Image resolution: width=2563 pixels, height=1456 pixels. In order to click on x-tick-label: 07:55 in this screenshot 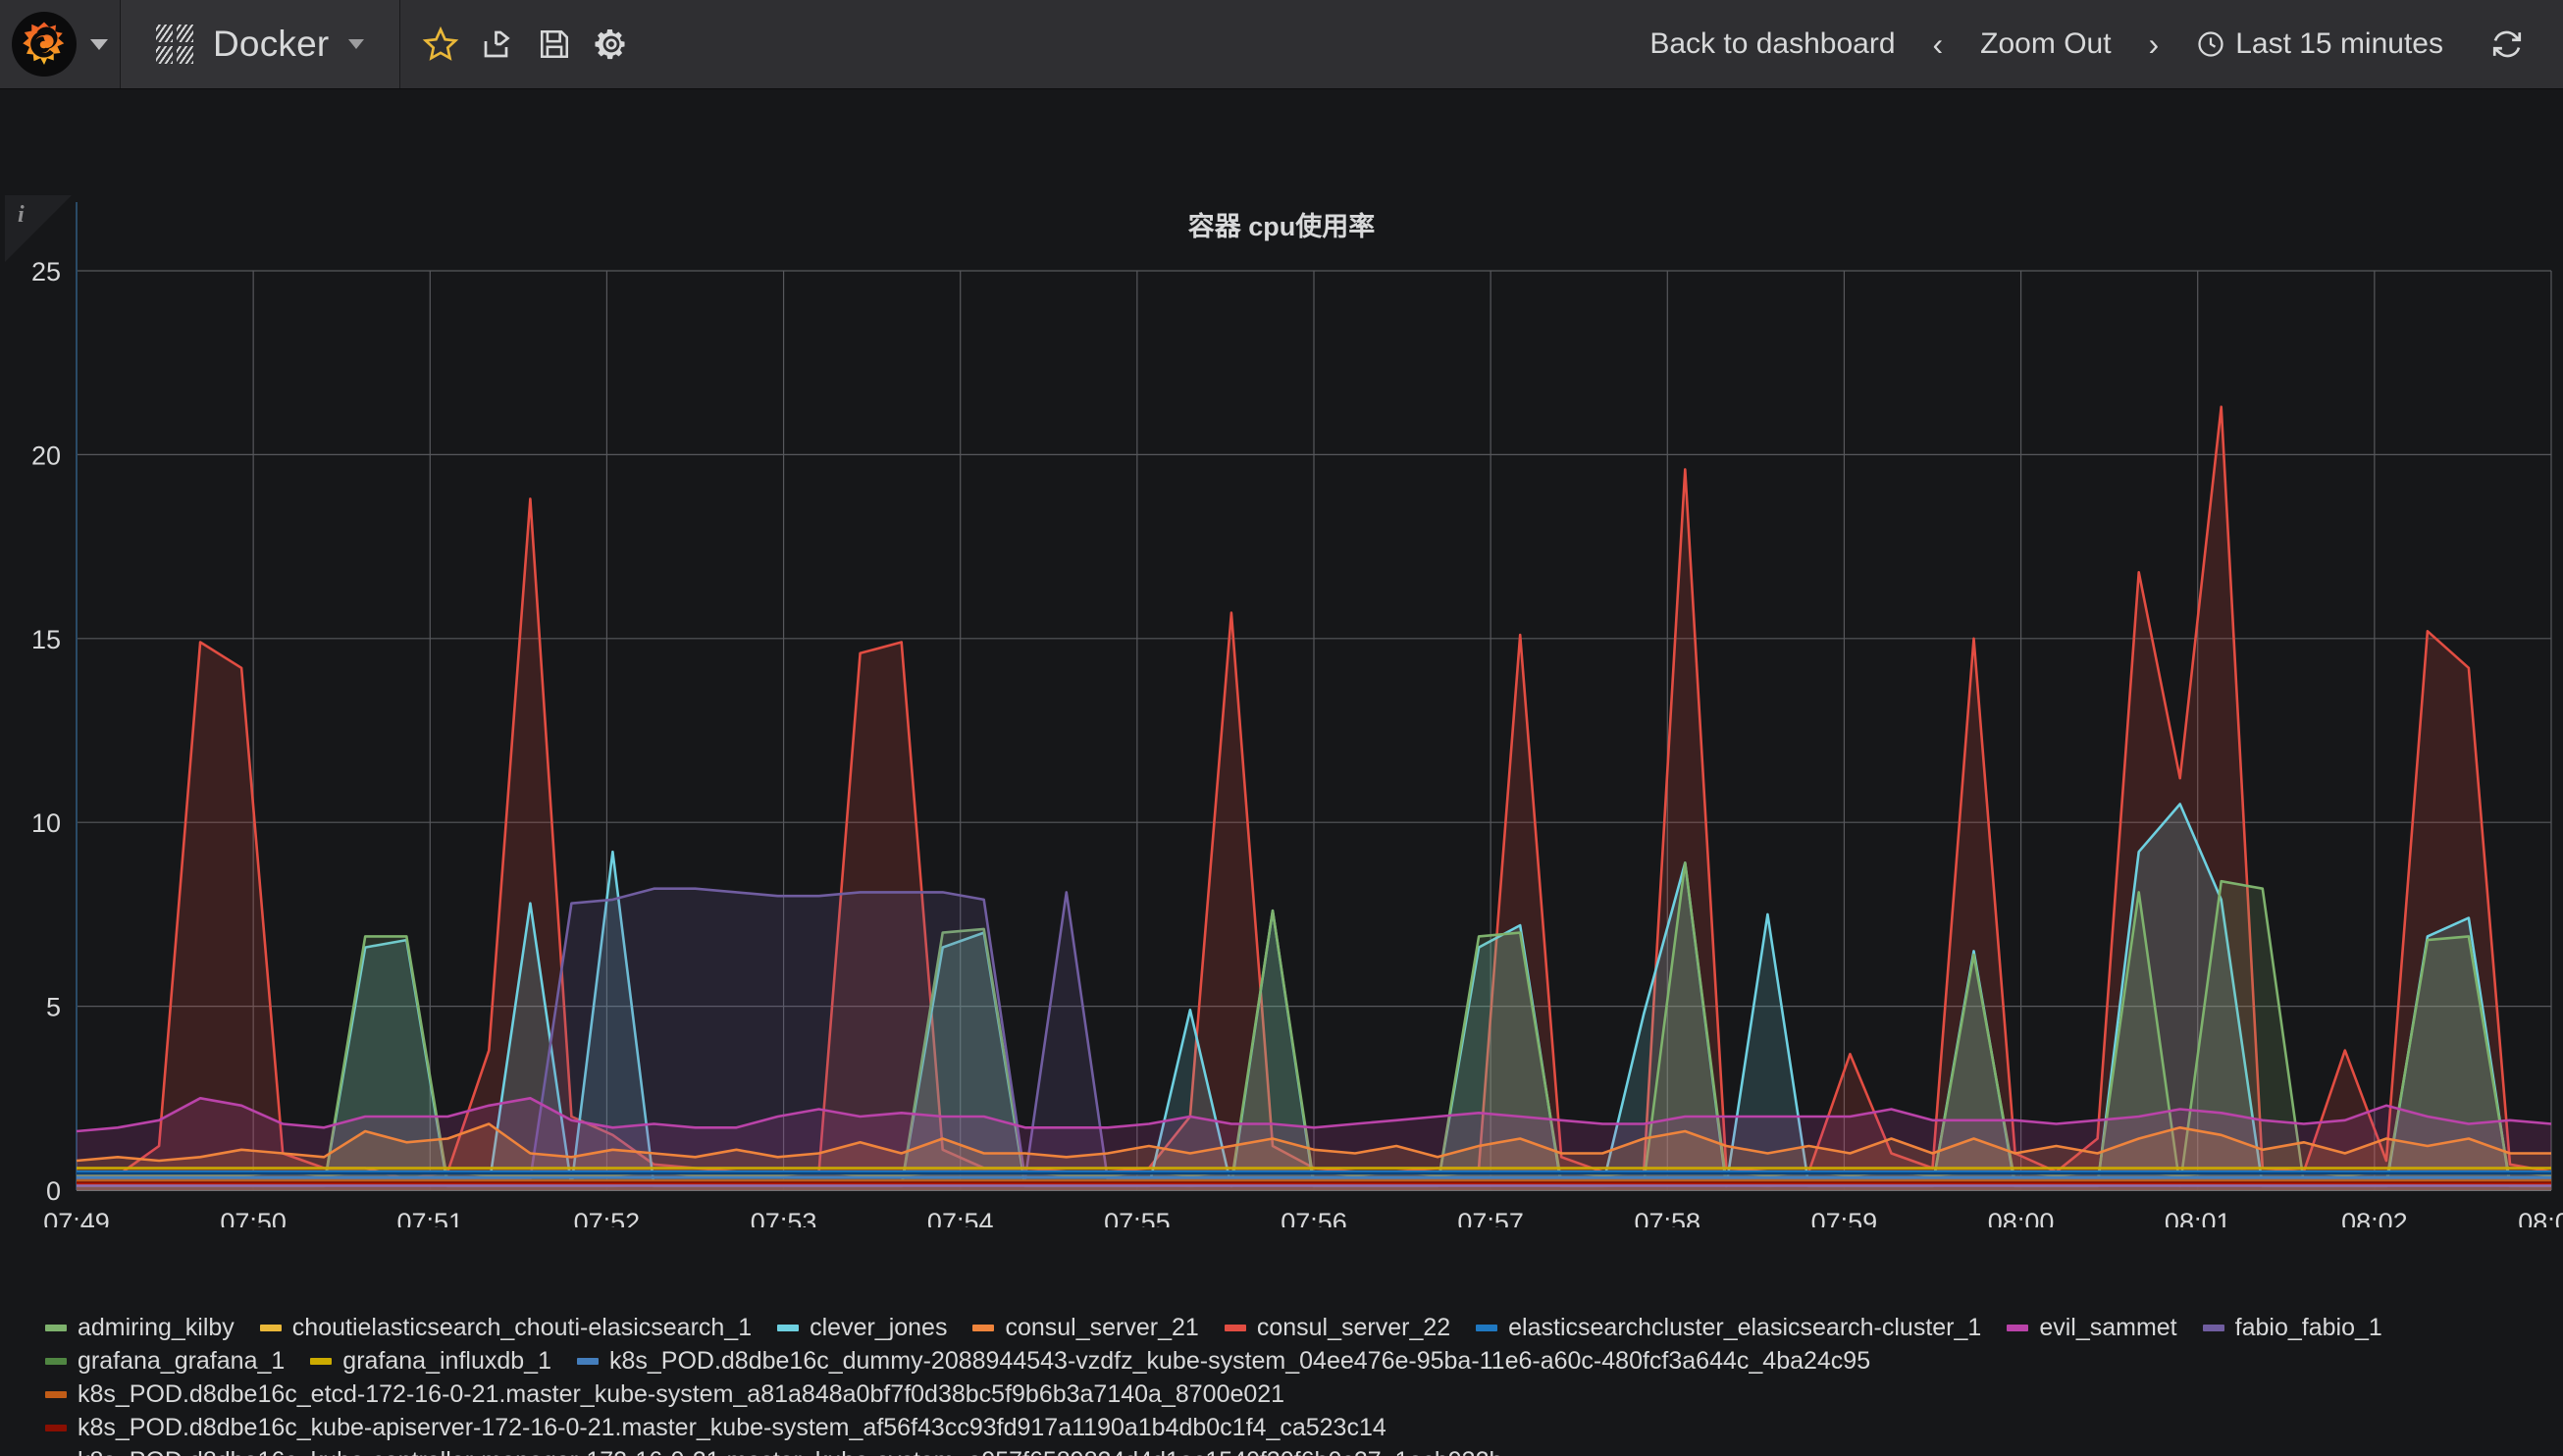, I will do `click(1137, 1217)`.